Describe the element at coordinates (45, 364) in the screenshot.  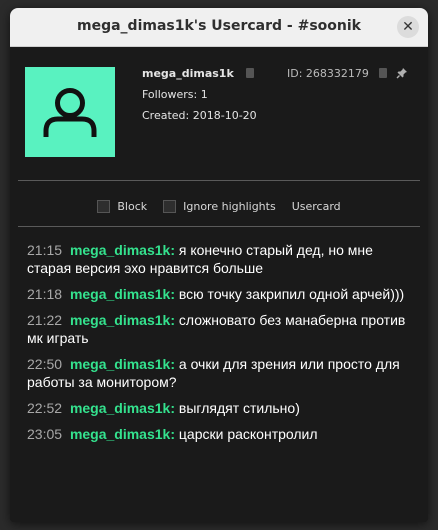
I see `message-time: 22:50` at that location.